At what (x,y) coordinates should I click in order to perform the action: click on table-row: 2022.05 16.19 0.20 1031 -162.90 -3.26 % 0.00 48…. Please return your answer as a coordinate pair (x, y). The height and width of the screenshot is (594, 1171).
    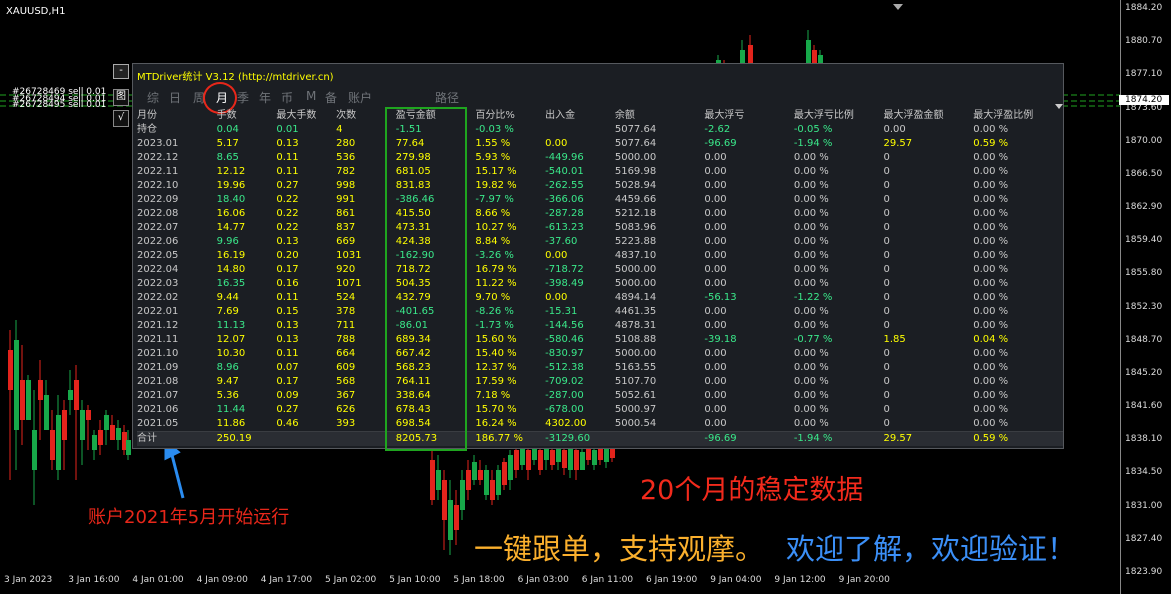
    Looking at the image, I should click on (600, 256).